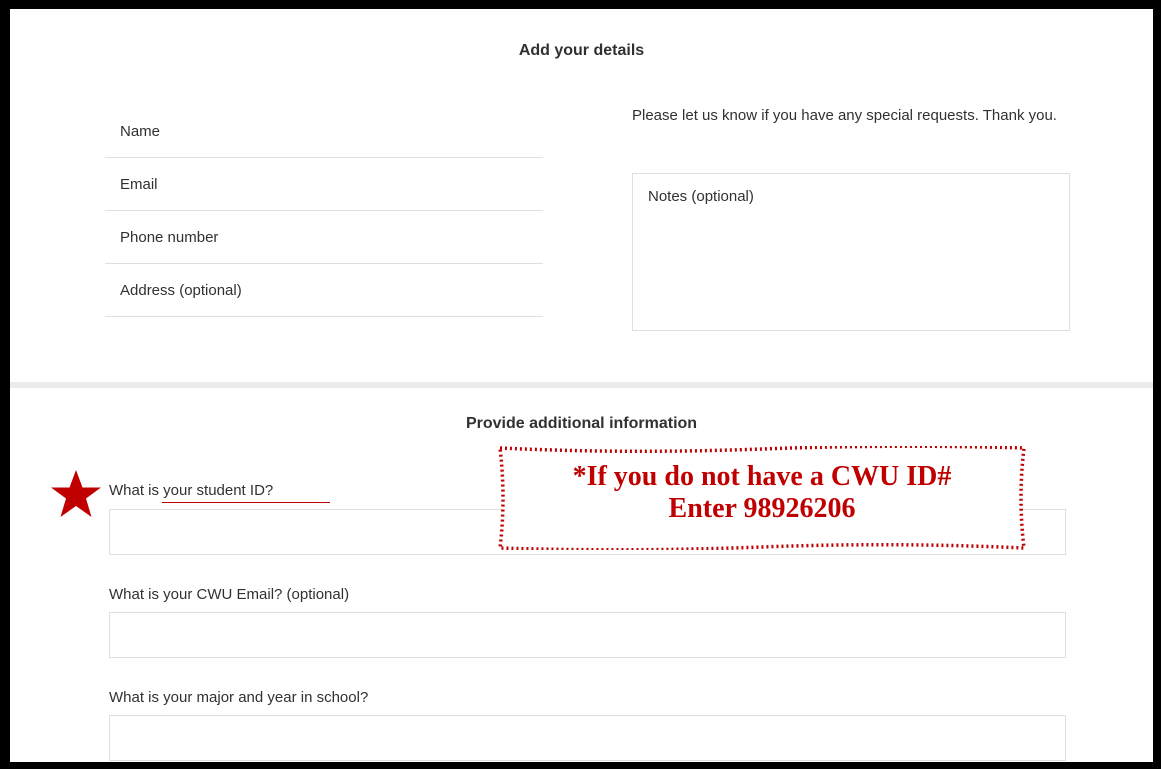 Image resolution: width=1161 pixels, height=769 pixels. Describe the element at coordinates (76, 493) in the screenshot. I see `star-icon` at that location.